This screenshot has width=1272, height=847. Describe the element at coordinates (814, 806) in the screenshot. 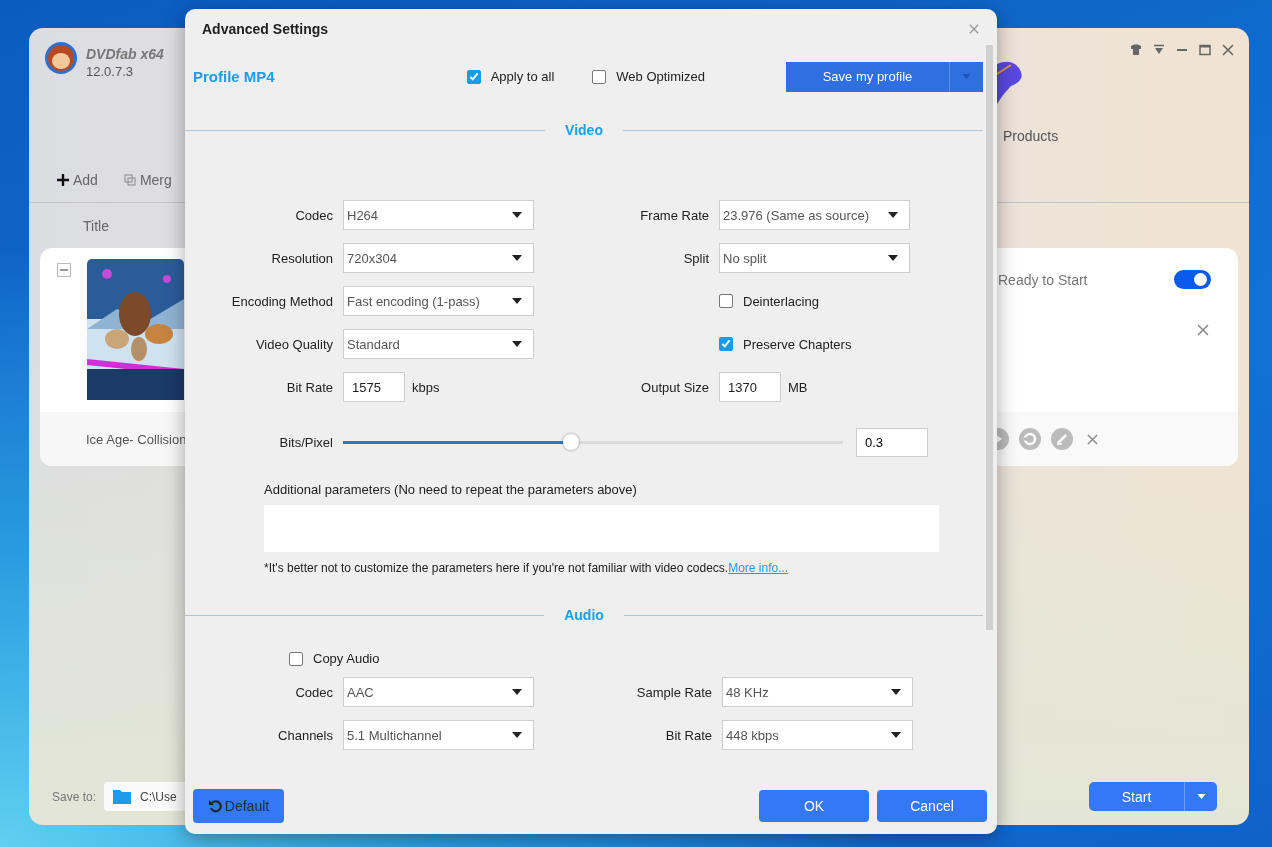

I see `ok-button: OK` at that location.